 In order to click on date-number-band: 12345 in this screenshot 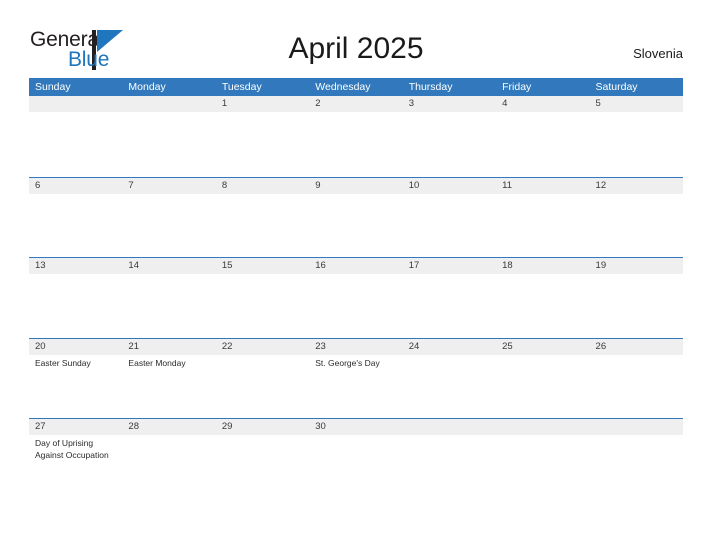, I will do `click(356, 104)`.